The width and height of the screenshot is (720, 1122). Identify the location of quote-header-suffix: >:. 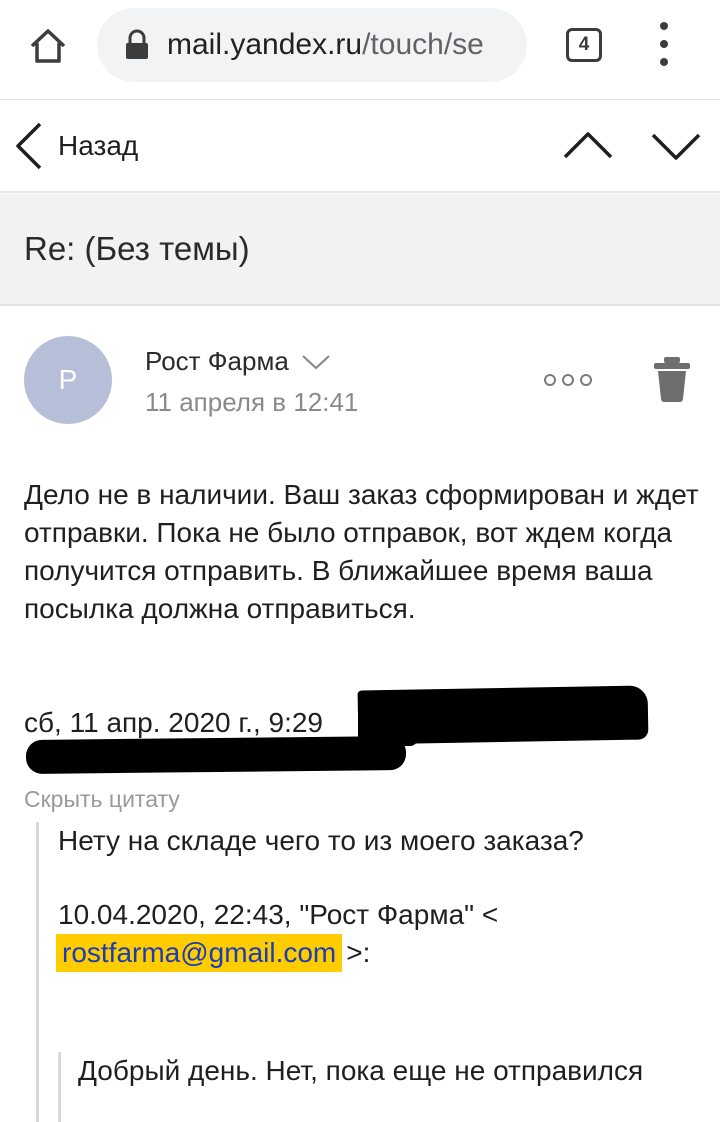
(358, 952).